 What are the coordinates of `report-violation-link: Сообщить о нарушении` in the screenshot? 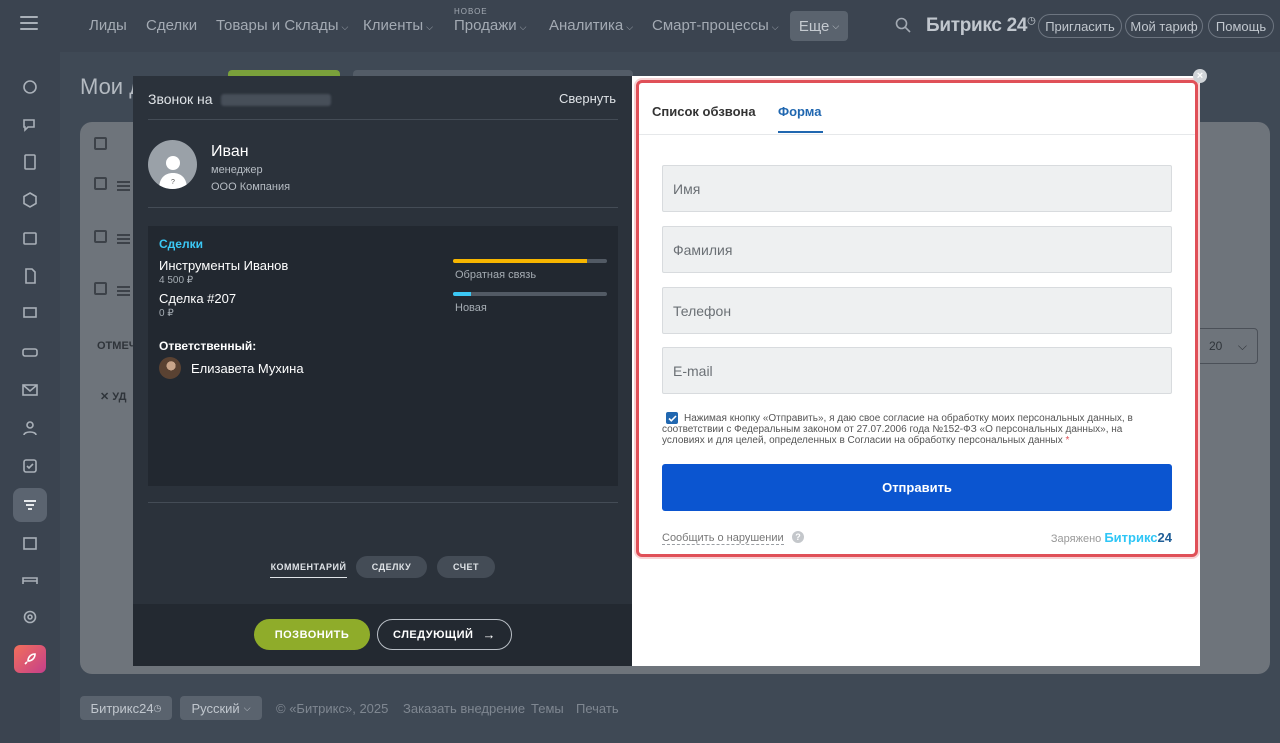 It's located at (723, 538).